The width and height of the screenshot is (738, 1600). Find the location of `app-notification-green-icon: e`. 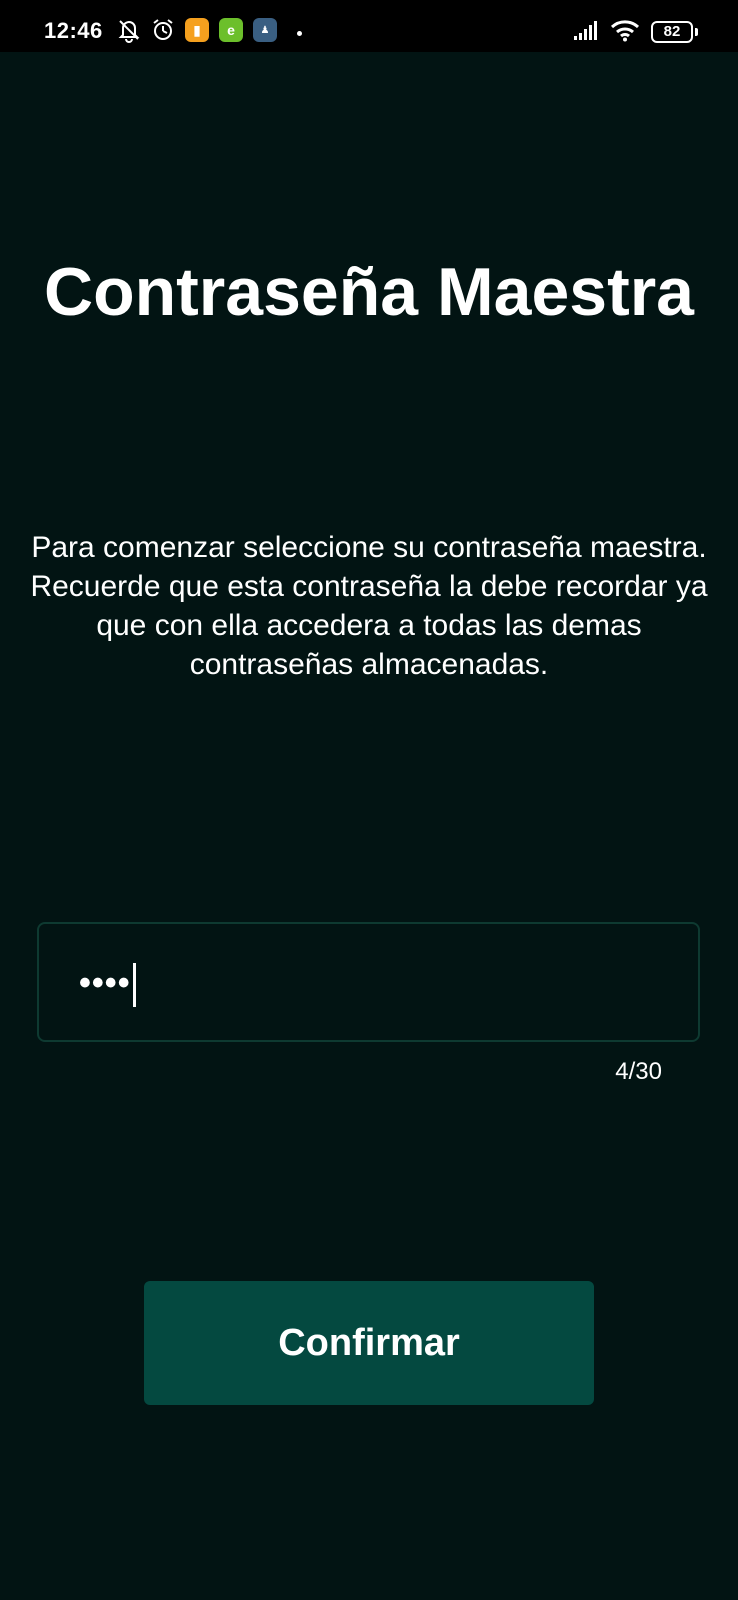

app-notification-green-icon: e is located at coordinates (231, 30).